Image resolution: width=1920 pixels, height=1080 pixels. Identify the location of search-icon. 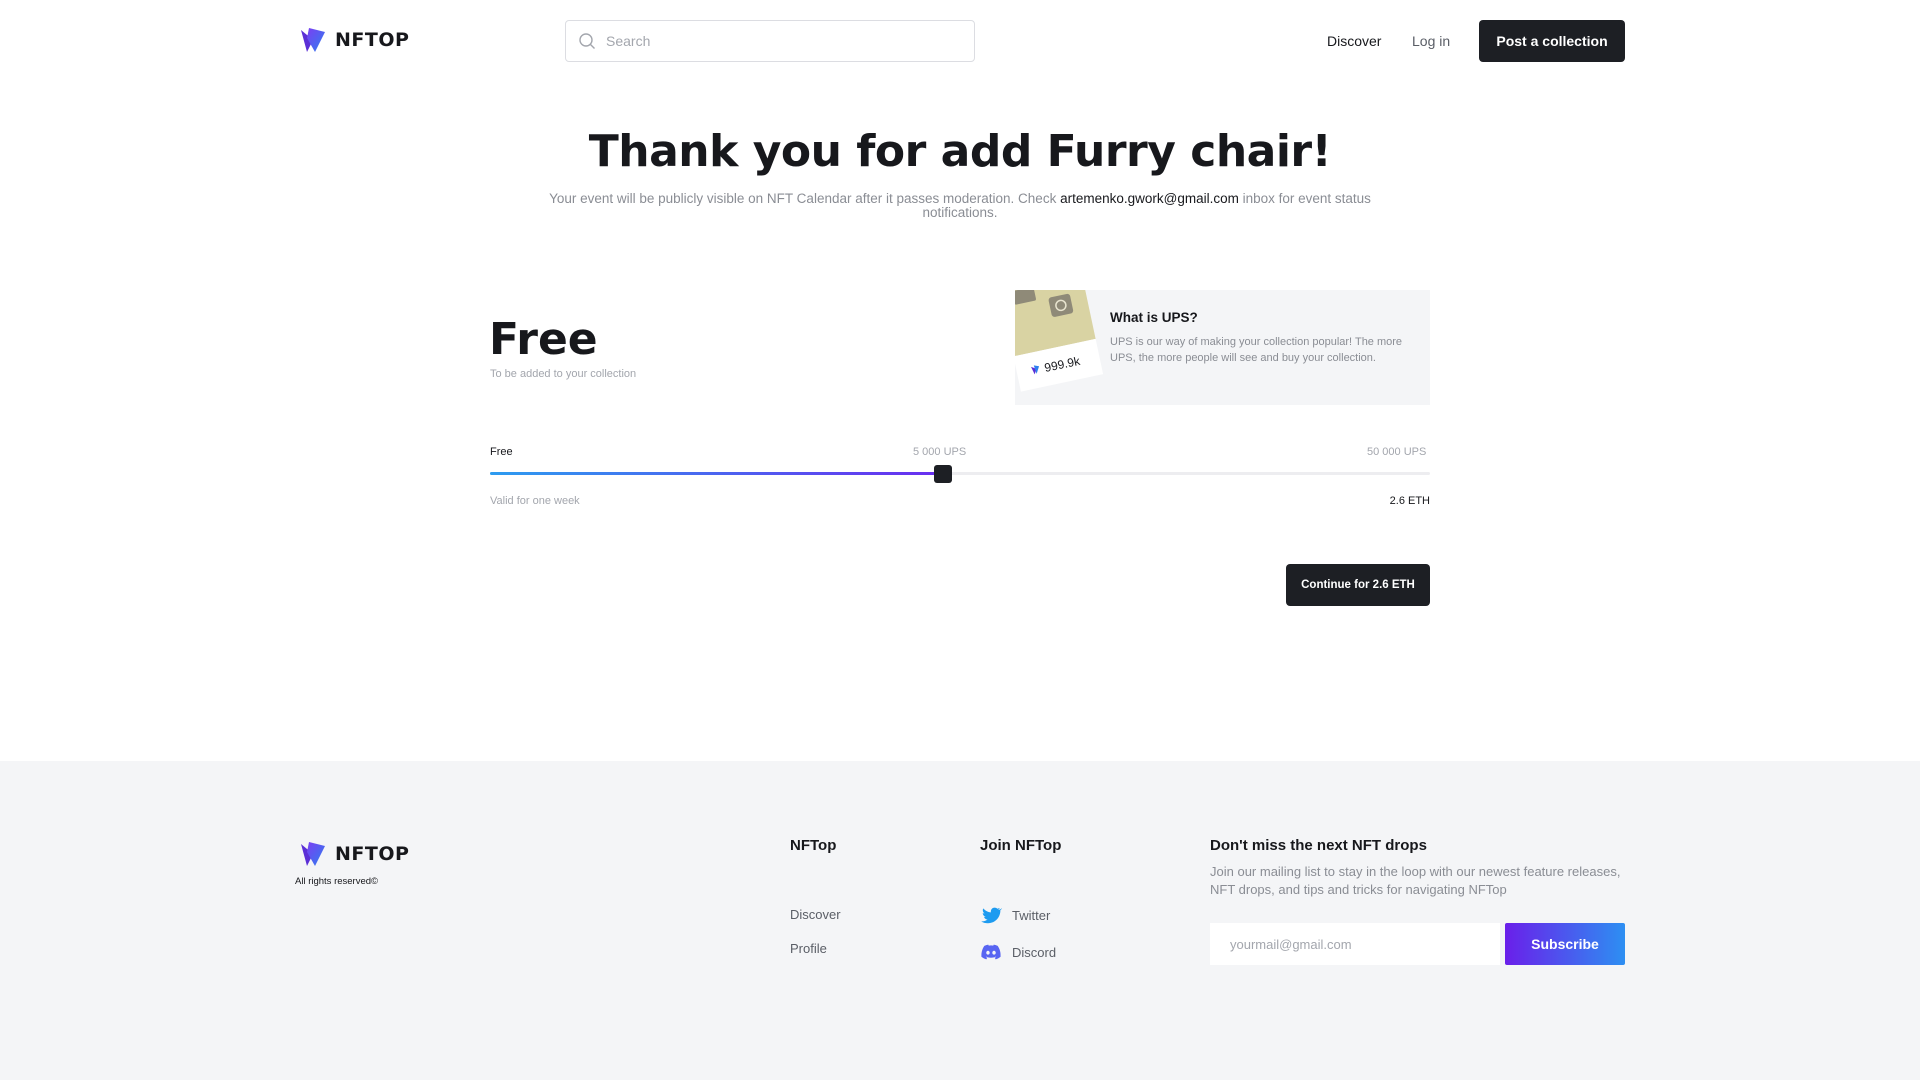
(587, 41).